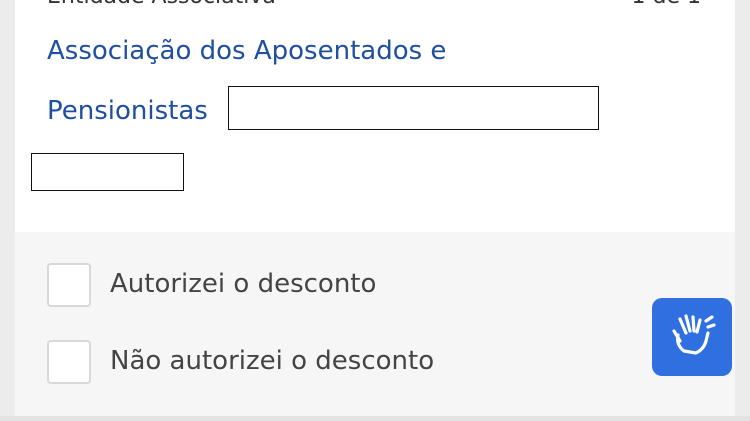 The image size is (750, 421). I want to click on accessibility-button, so click(692, 337).